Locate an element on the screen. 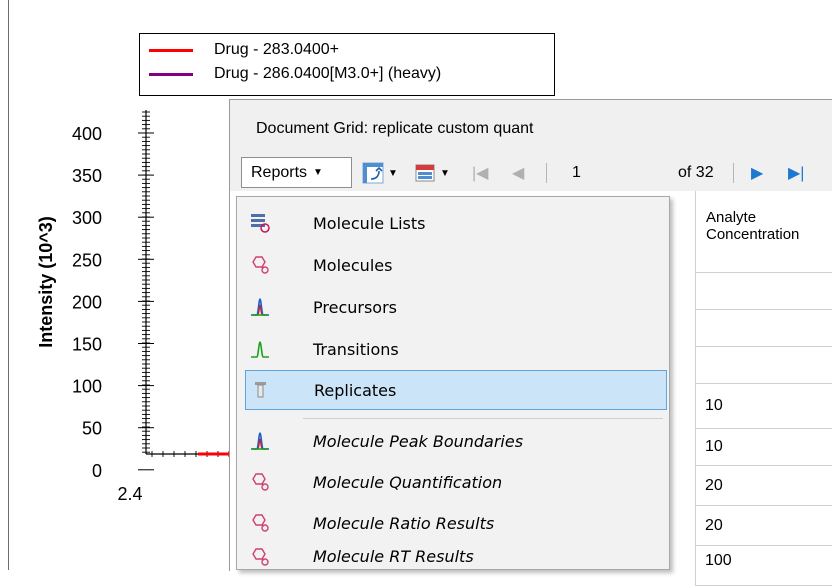  y-tick-label: 400 is located at coordinates (87, 134).